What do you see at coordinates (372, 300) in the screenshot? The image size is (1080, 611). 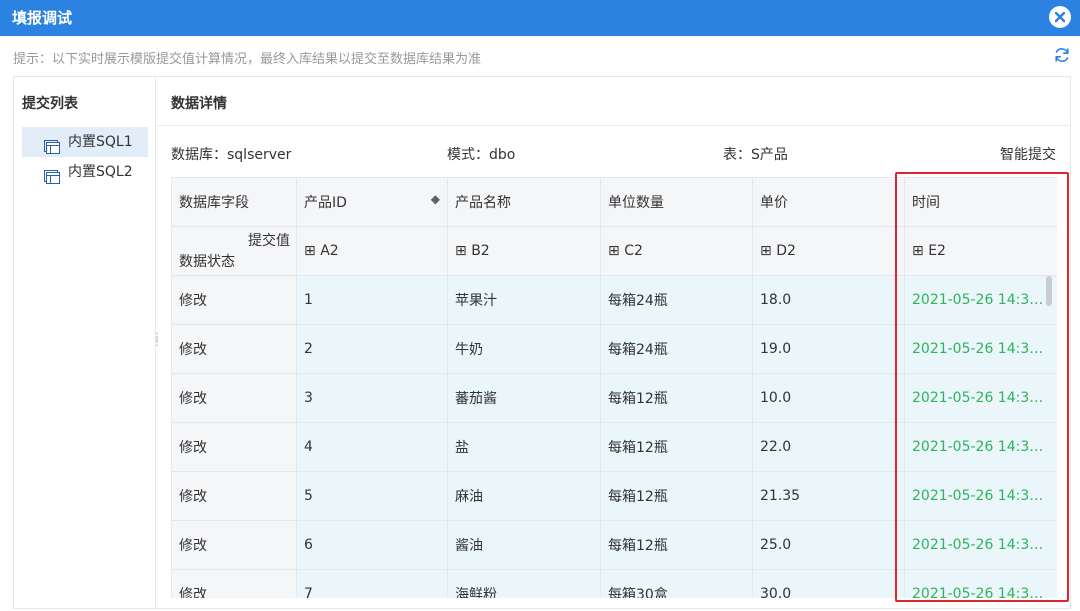 I see `table-cell: 1` at bounding box center [372, 300].